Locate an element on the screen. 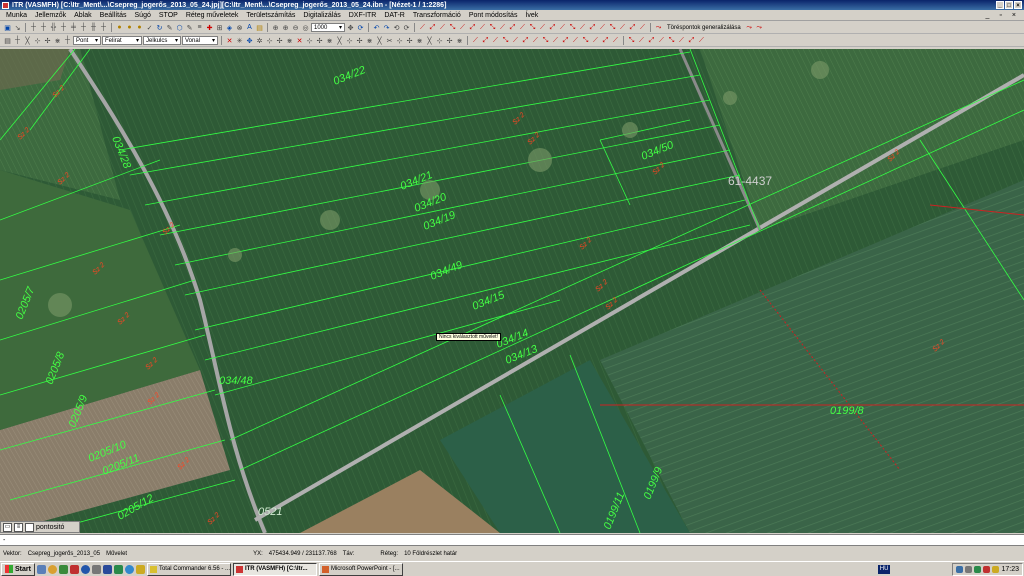 This screenshot has width=1024, height=576. undo-icon: ↶ is located at coordinates (376, 27).